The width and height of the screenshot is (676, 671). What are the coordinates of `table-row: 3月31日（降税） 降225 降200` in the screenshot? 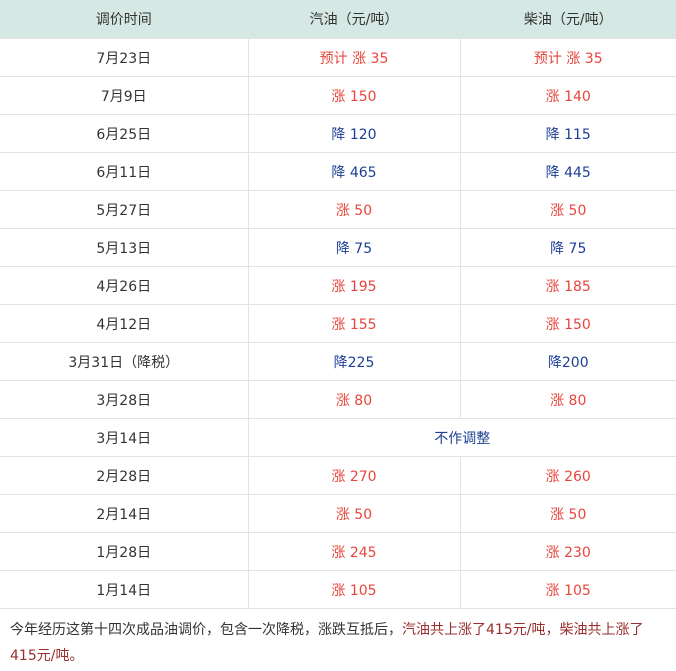 It's located at (338, 361).